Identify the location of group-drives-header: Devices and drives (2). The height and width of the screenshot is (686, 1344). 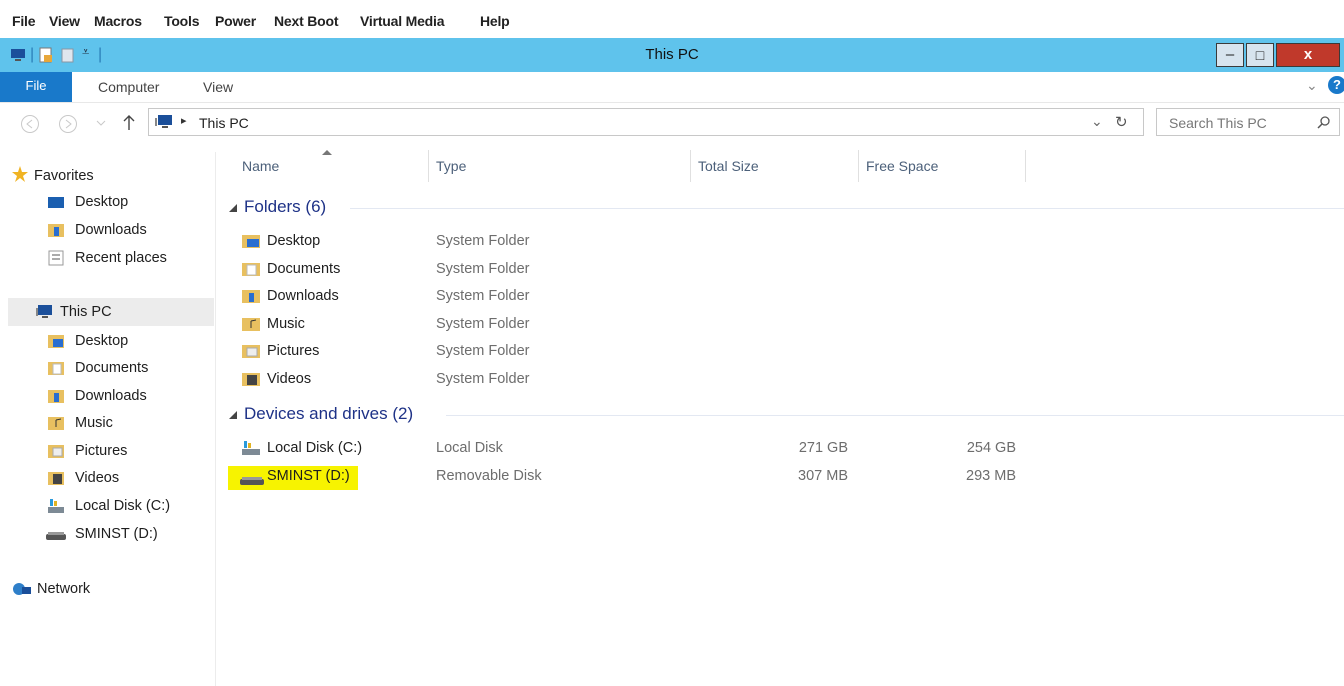
(328, 414).